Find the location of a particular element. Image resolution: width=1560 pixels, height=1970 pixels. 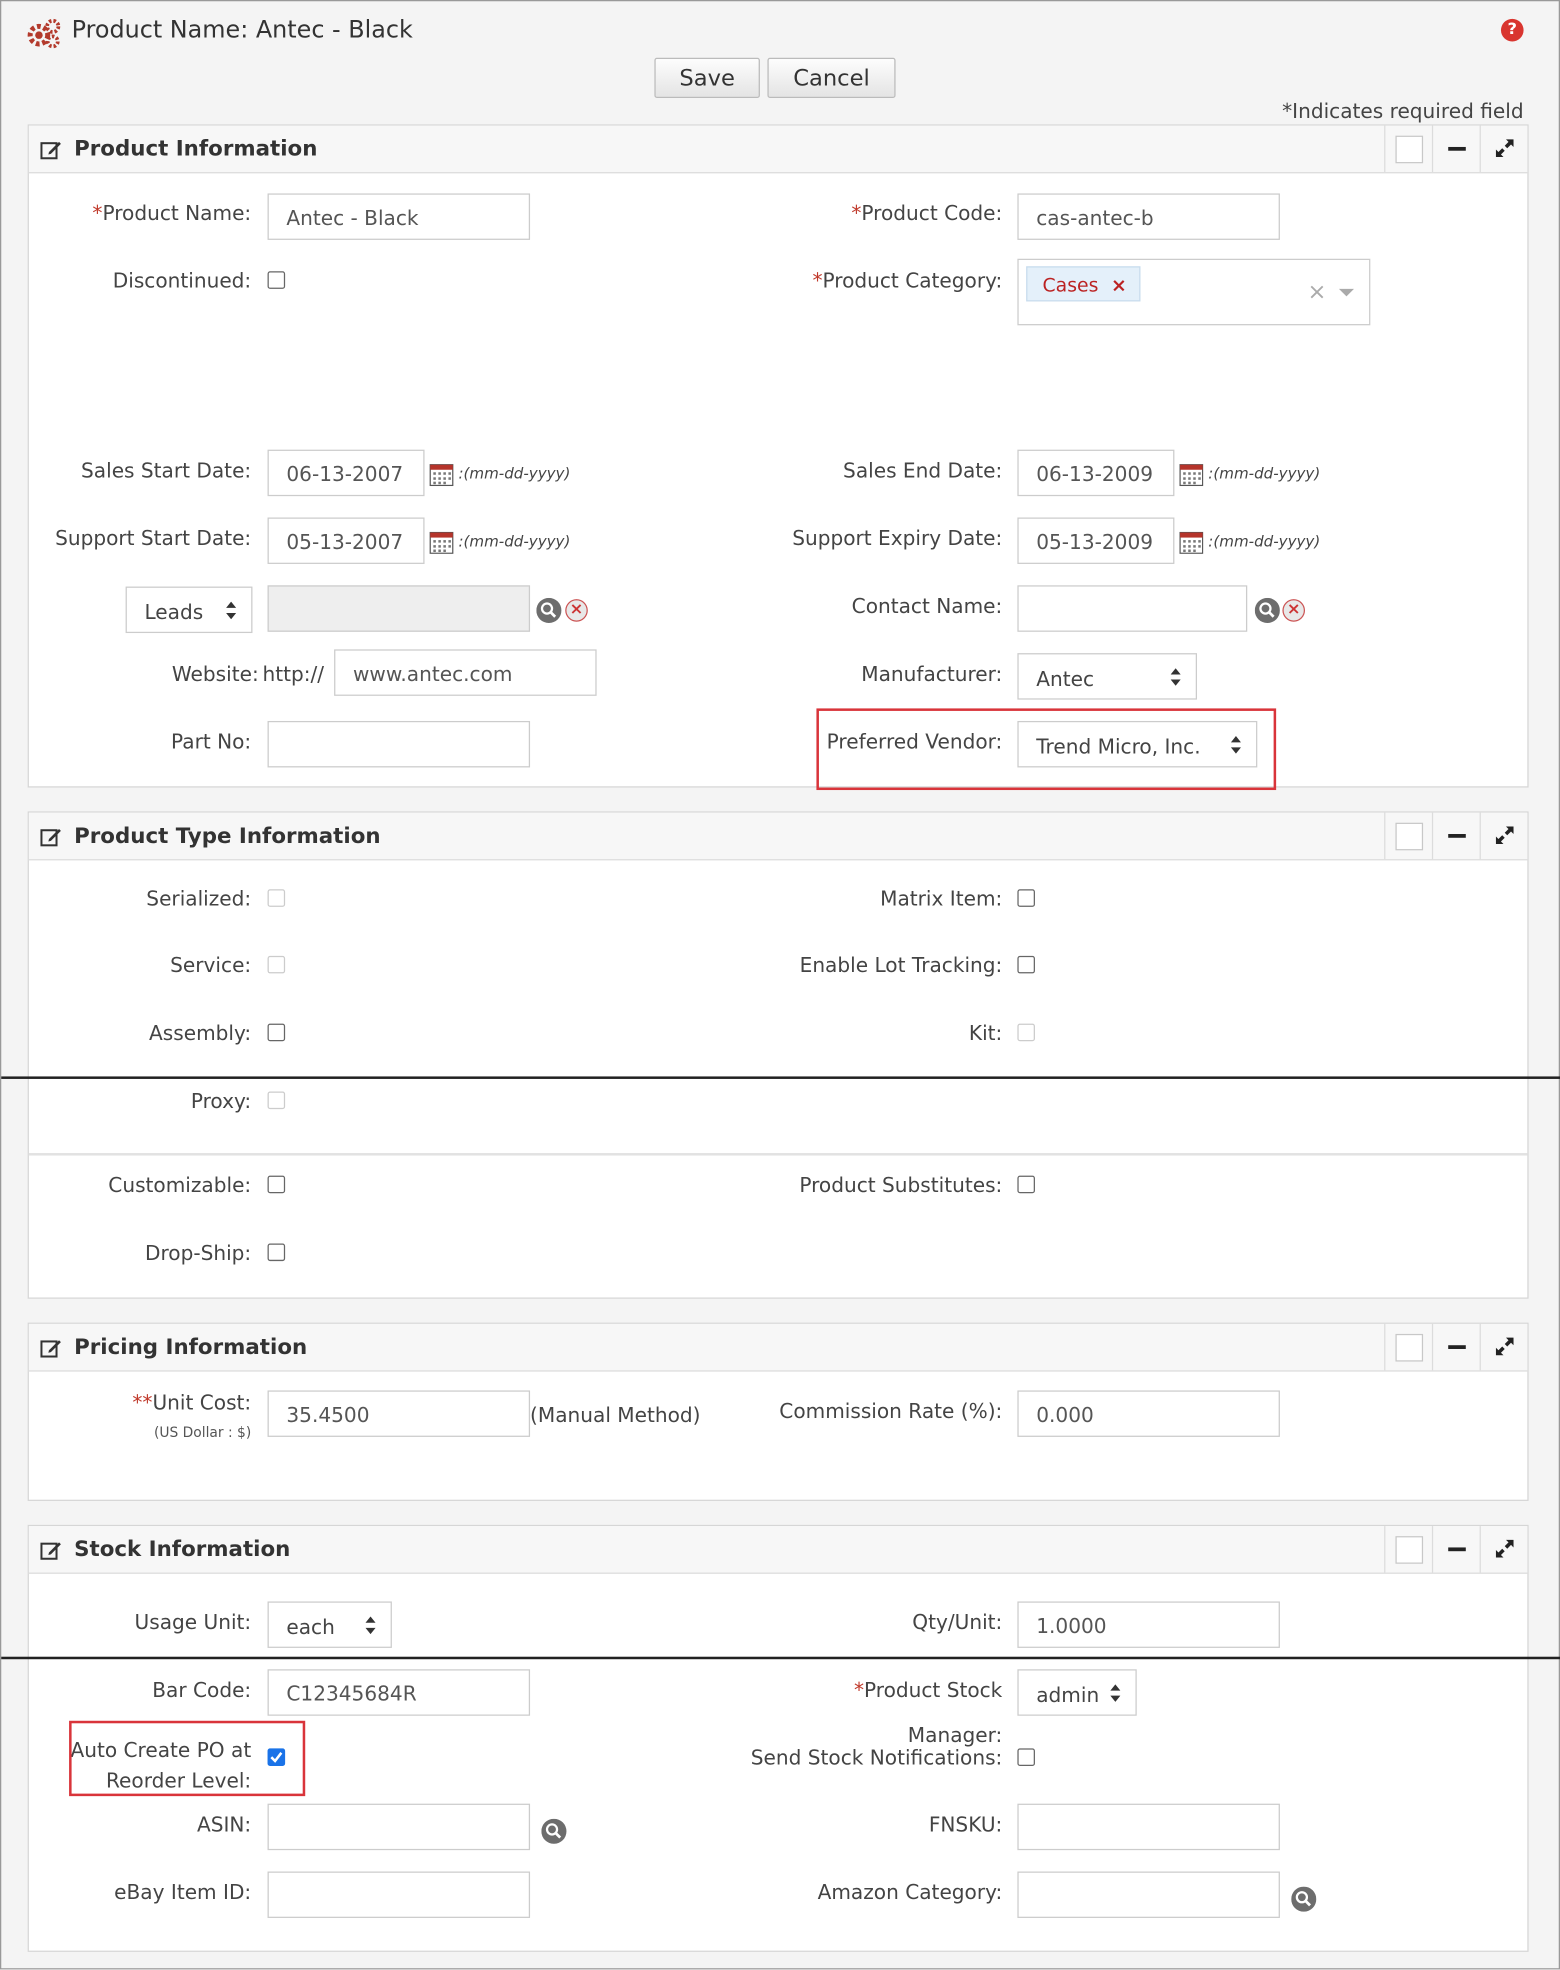

help-icon: ? is located at coordinates (1512, 30).